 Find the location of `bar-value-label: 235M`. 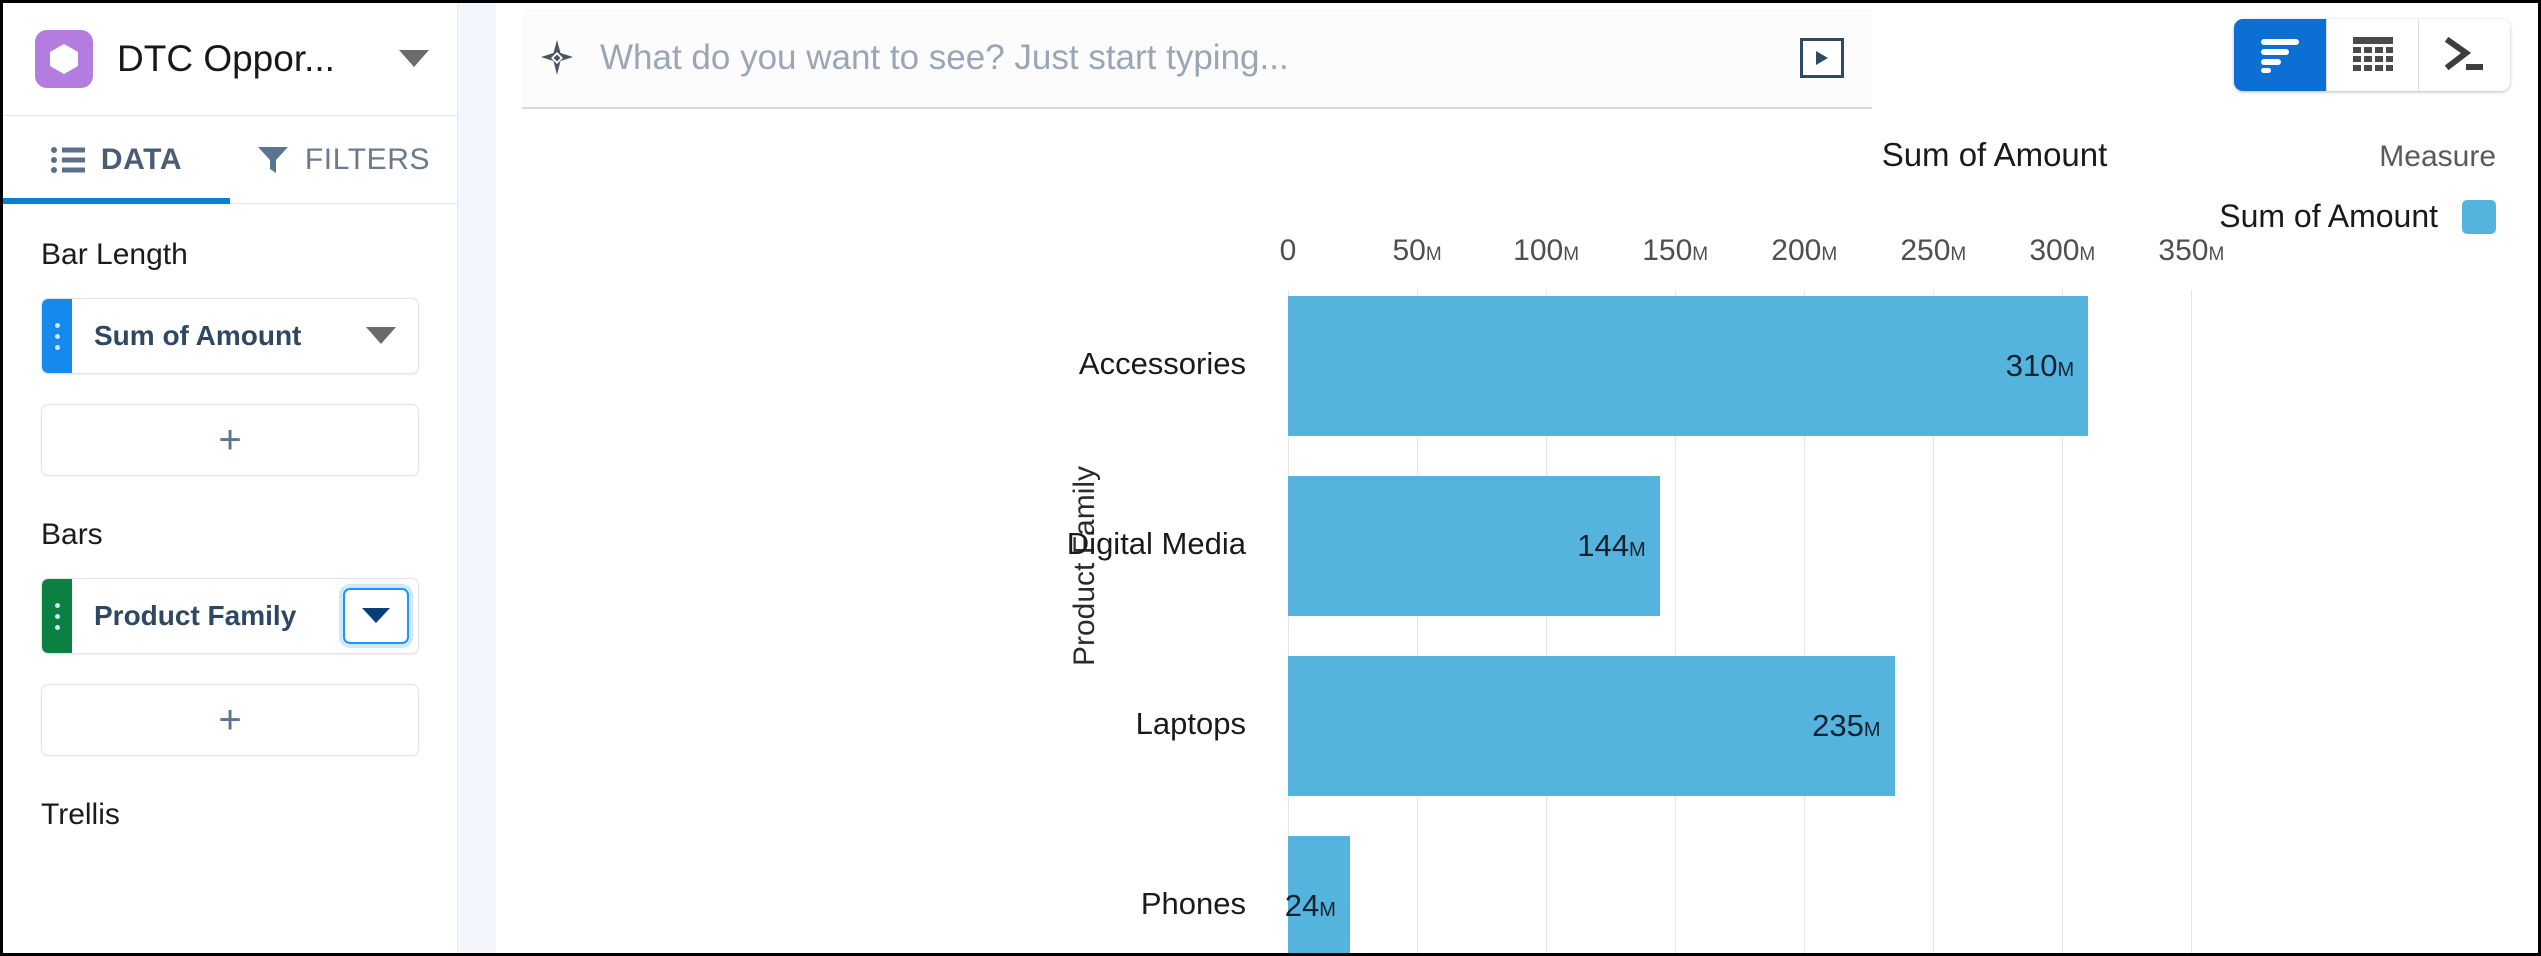

bar-value-label: 235M is located at coordinates (1846, 725).